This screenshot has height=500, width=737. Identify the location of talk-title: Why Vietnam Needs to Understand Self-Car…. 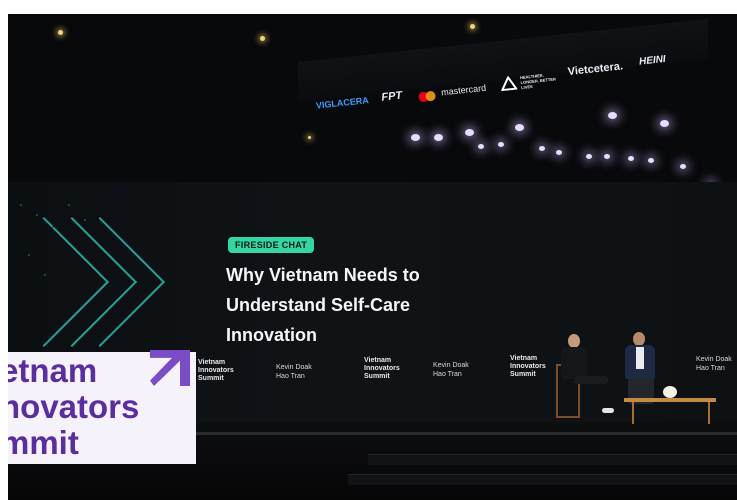
(376, 305).